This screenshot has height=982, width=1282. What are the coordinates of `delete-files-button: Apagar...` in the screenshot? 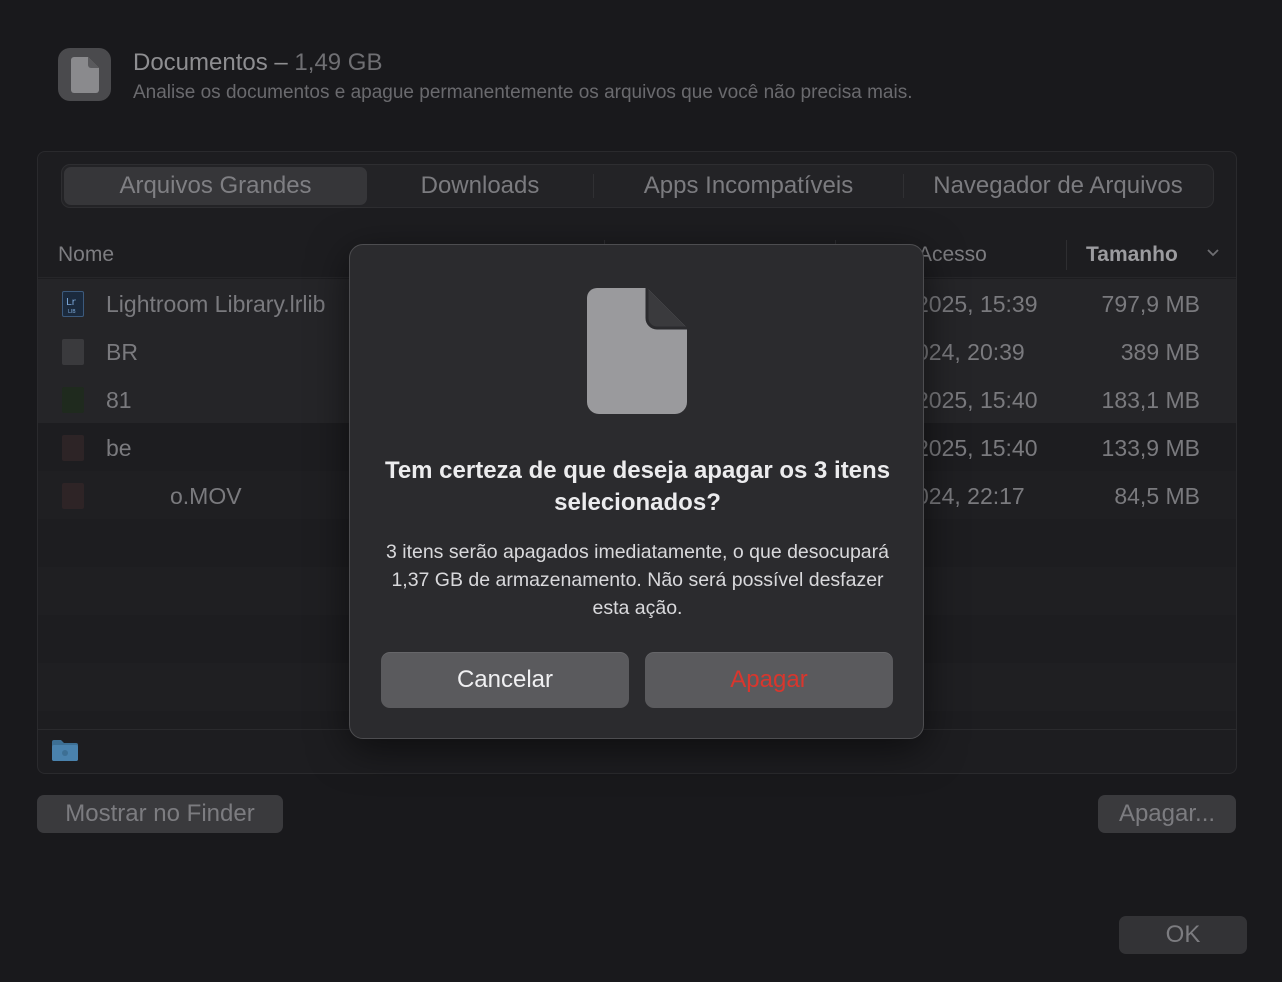 It's located at (1167, 814).